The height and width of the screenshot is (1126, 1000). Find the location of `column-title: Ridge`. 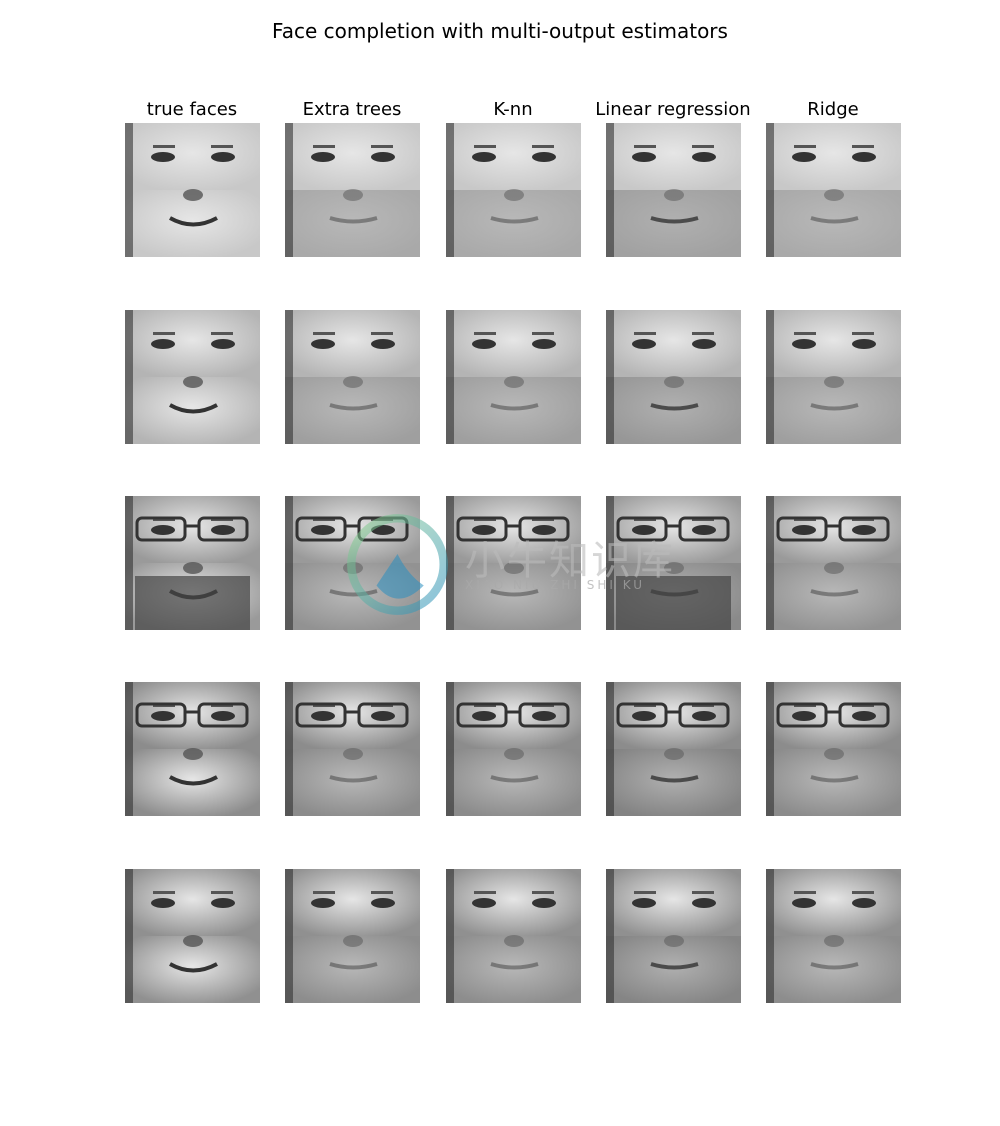

column-title: Ridge is located at coordinates (833, 109).